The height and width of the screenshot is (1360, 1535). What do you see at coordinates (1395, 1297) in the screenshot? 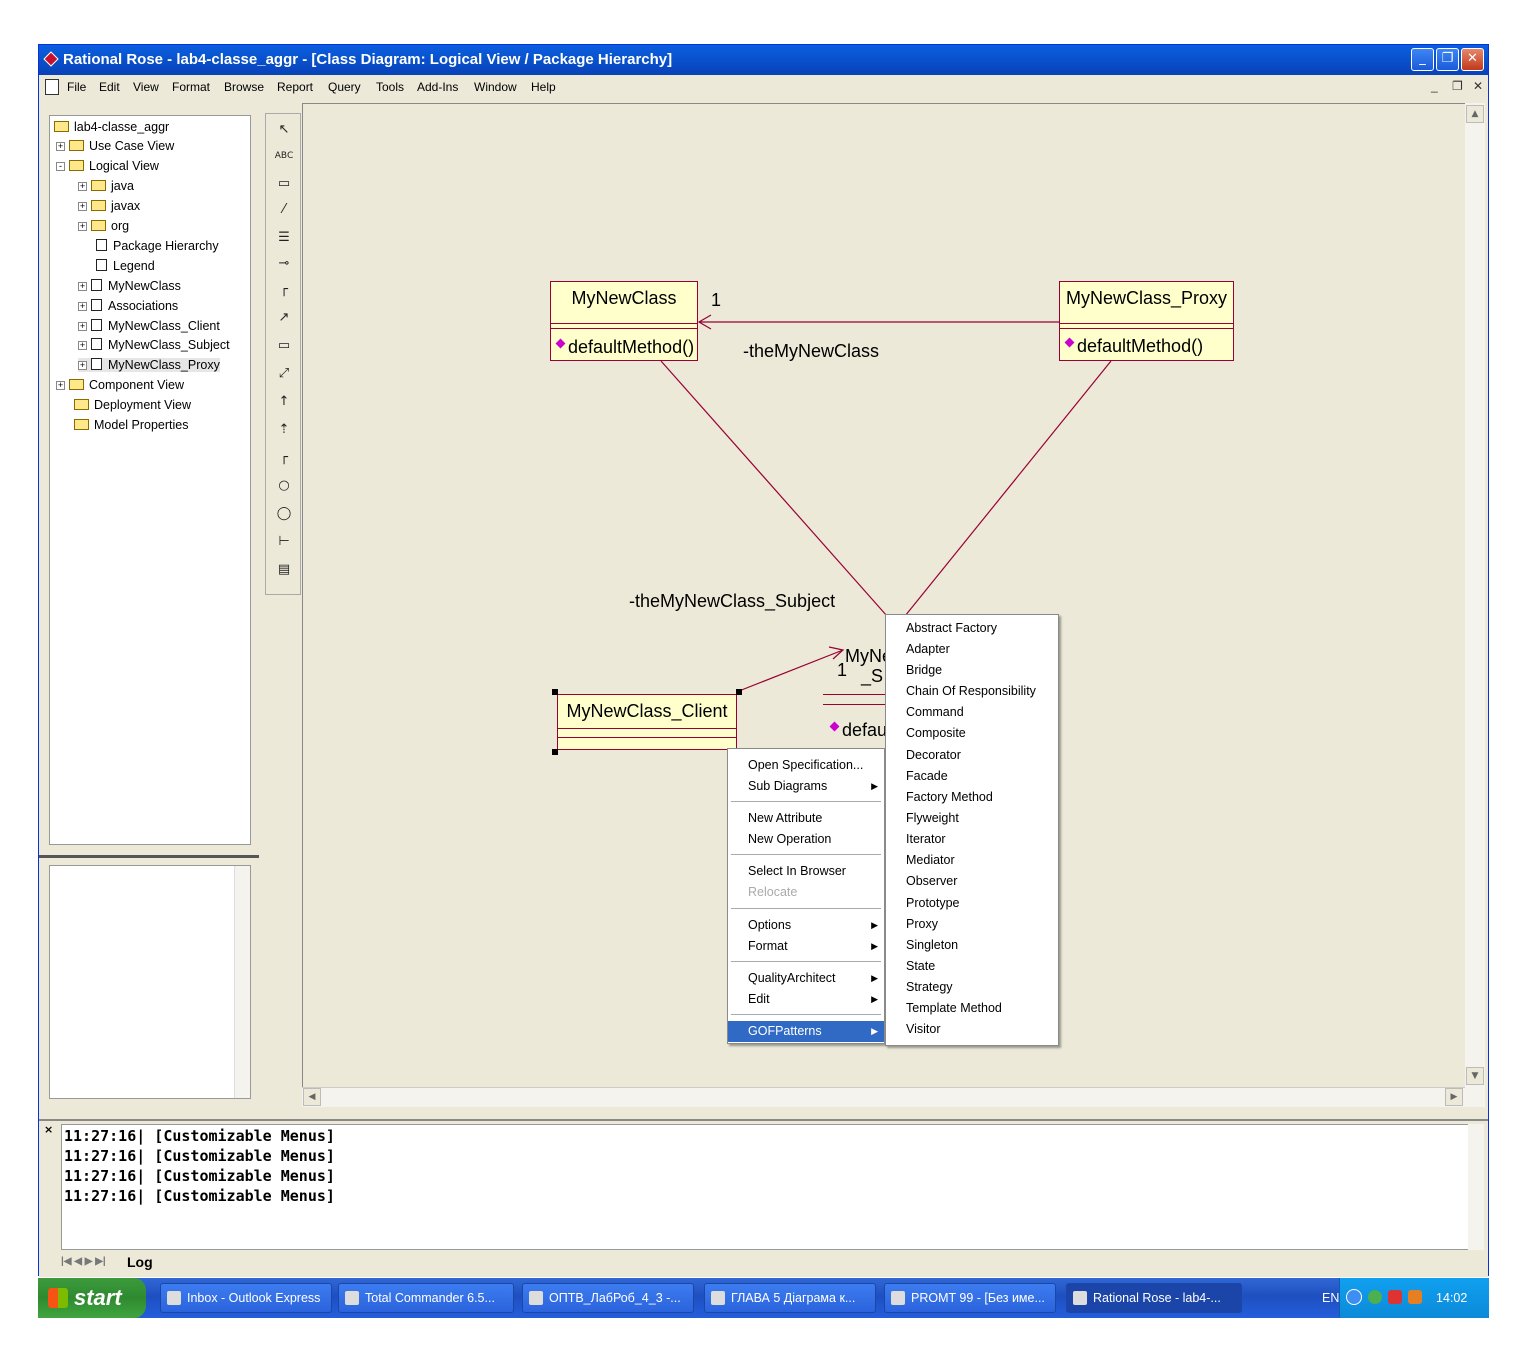
I see `antivirus-icon` at bounding box center [1395, 1297].